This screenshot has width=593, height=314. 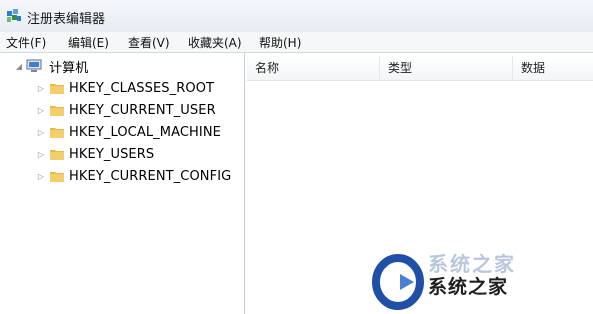 What do you see at coordinates (215, 42) in the screenshot?
I see `menu-favorites: 收藏夹(A)` at bounding box center [215, 42].